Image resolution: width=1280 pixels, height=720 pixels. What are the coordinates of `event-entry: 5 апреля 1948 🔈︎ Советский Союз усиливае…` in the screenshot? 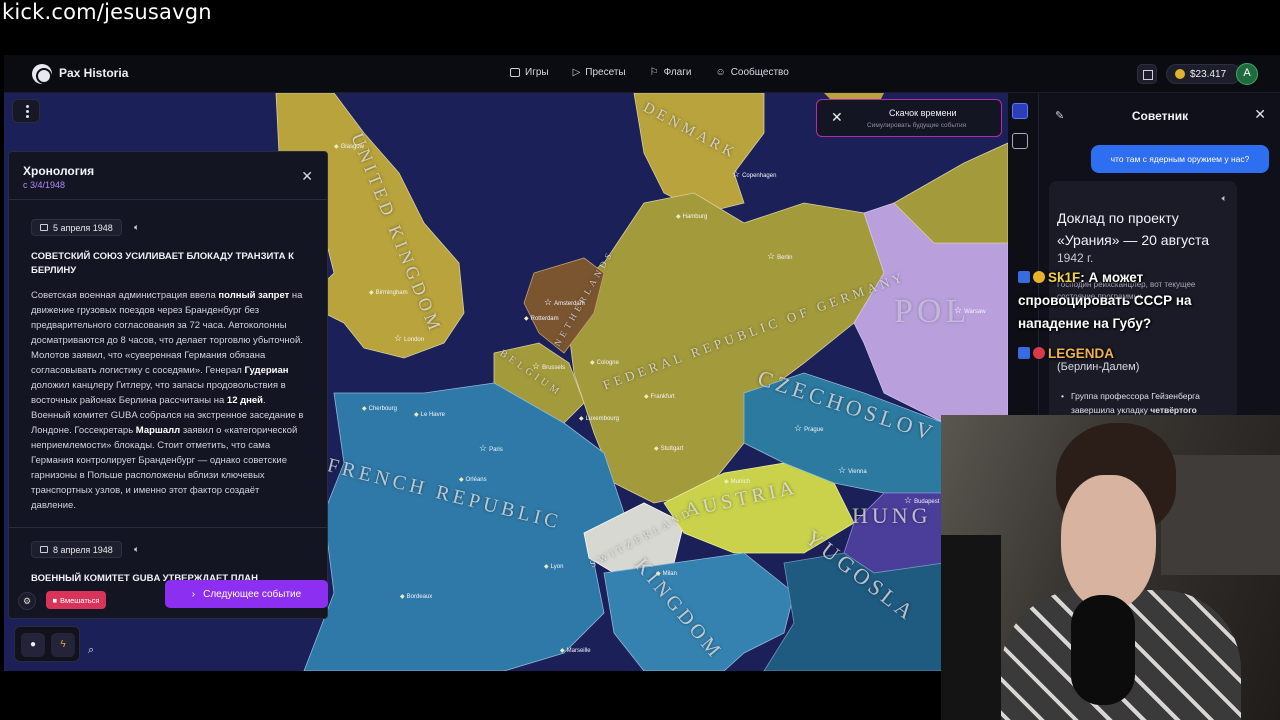 It's located at (168, 356).